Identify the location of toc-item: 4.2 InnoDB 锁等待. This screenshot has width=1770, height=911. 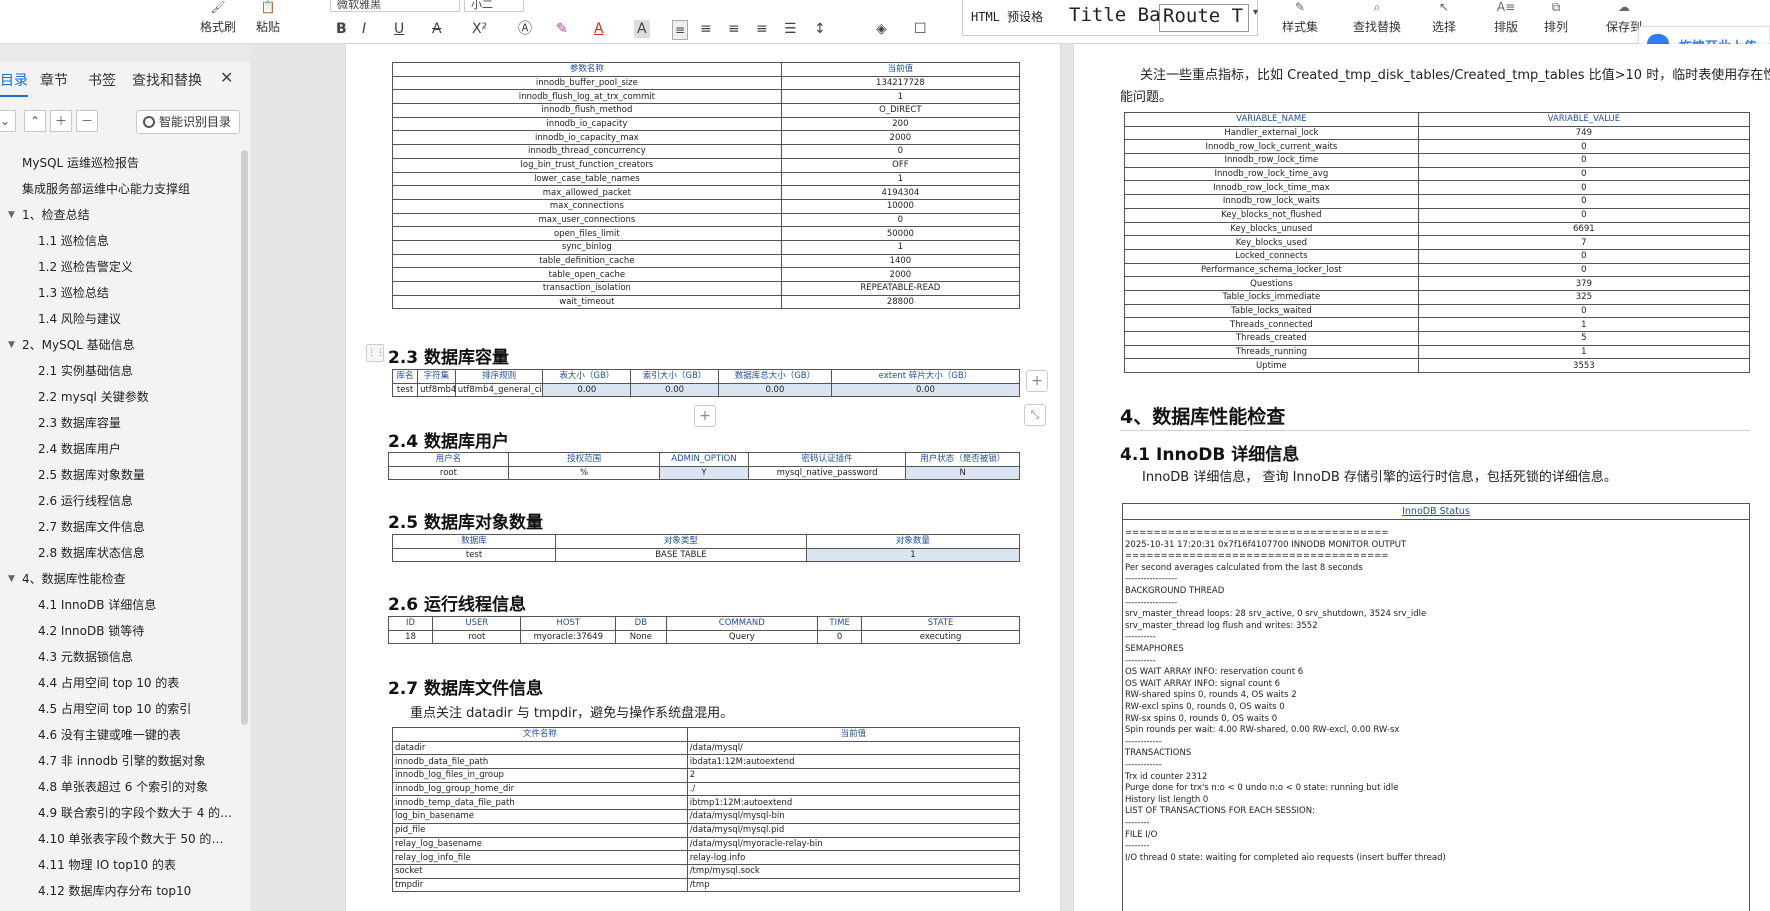
(136, 631).